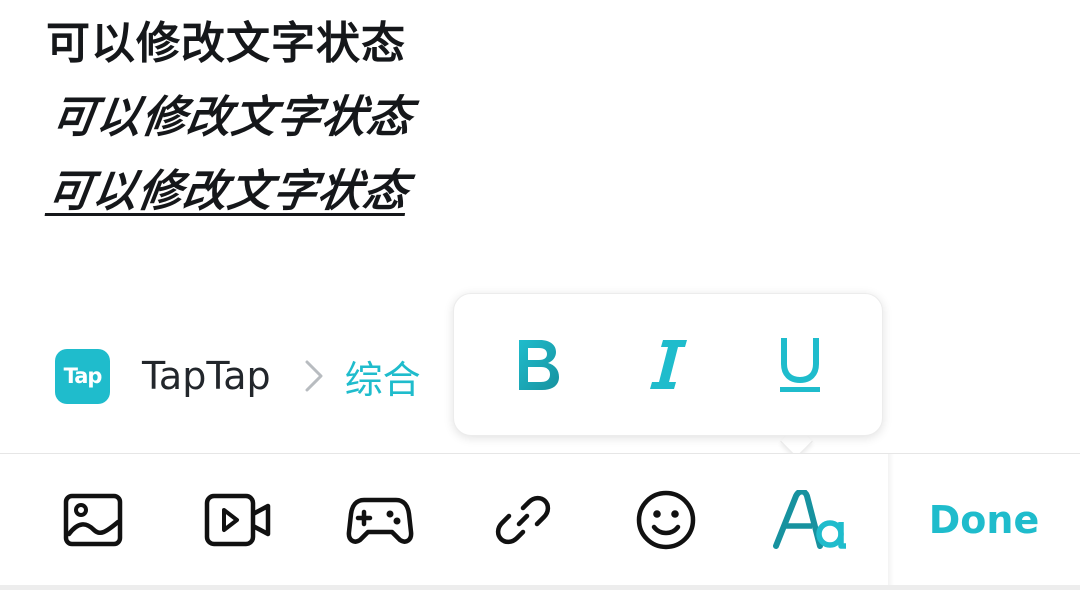 Image resolution: width=1080 pixels, height=590 pixels. I want to click on underline-button, so click(800, 364).